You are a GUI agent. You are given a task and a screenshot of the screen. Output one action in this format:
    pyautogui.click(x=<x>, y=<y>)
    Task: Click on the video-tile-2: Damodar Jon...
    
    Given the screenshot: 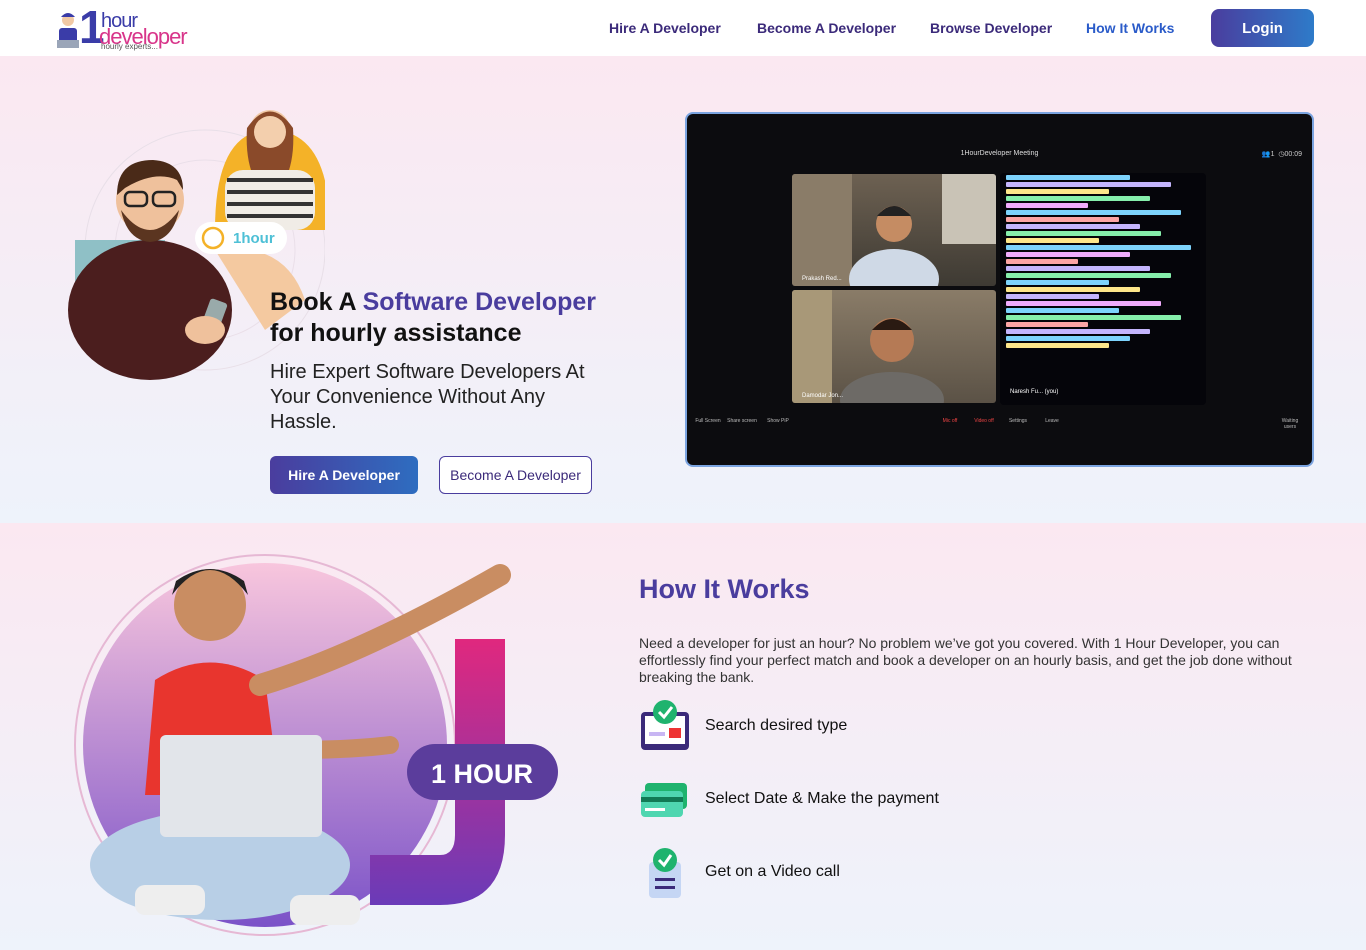 What is the action you would take?
    pyautogui.click(x=894, y=346)
    